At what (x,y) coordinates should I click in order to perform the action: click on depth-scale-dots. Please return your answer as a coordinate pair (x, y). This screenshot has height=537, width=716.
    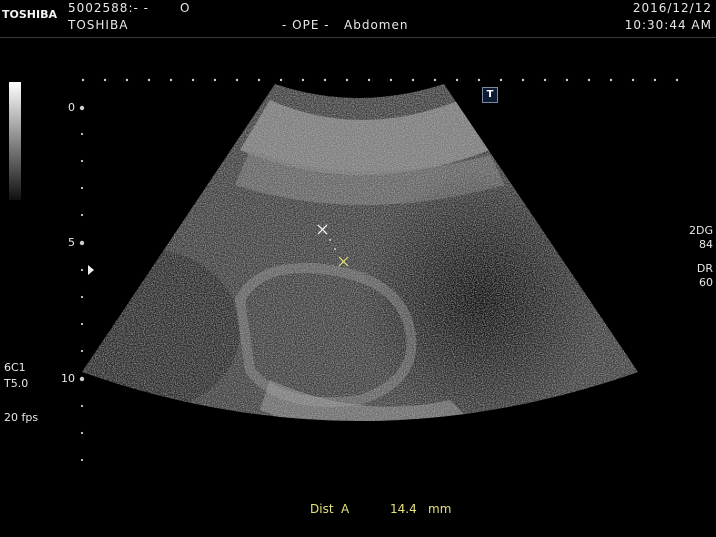
    Looking at the image, I should click on (82, 283).